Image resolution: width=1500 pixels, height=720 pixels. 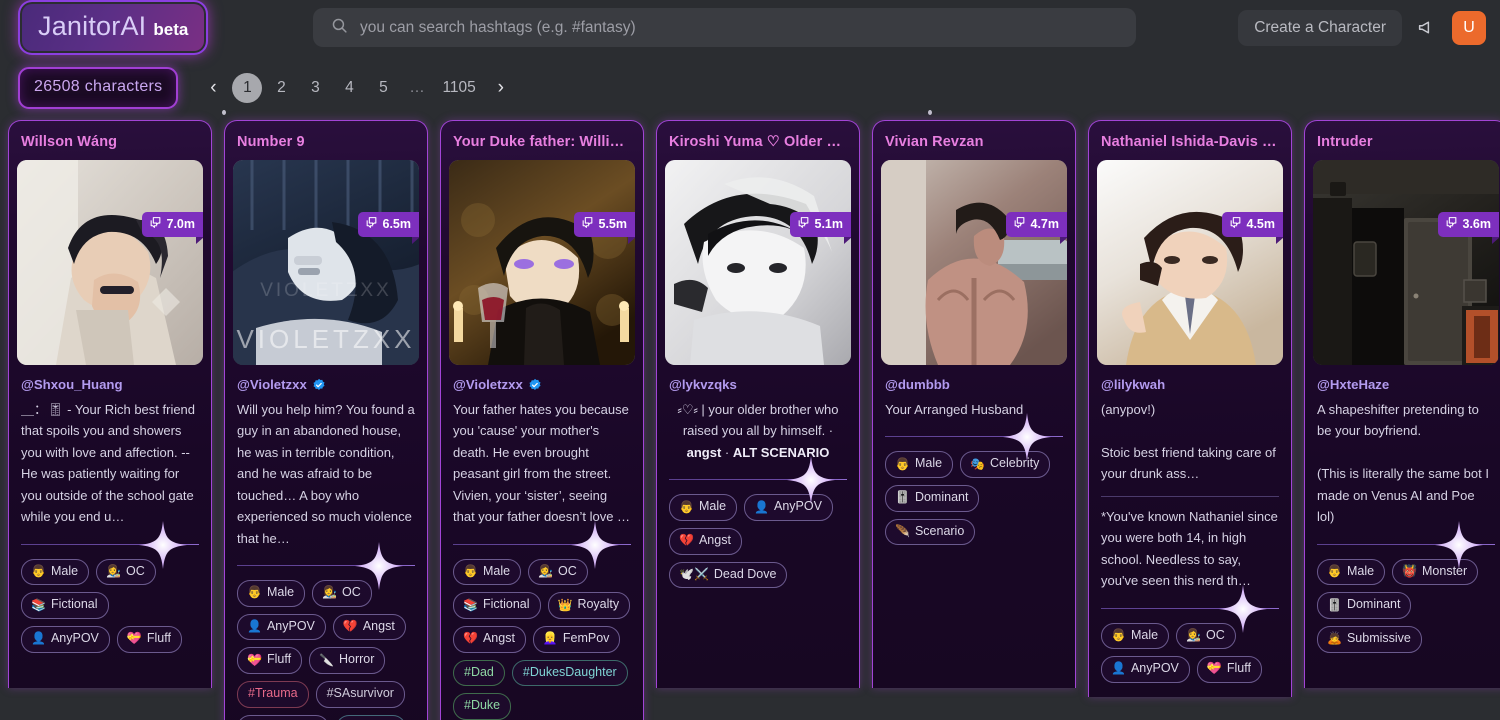 I want to click on card-creator: @lilykwah, so click(x=1190, y=384).